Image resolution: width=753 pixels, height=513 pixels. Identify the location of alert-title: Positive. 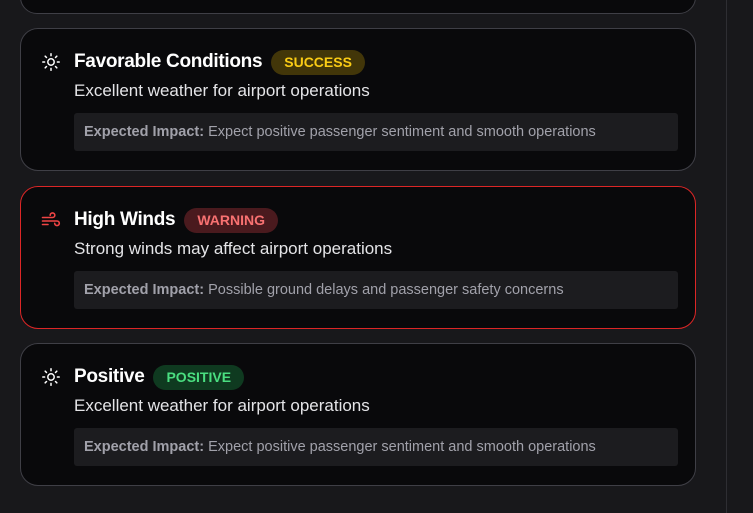
(109, 376).